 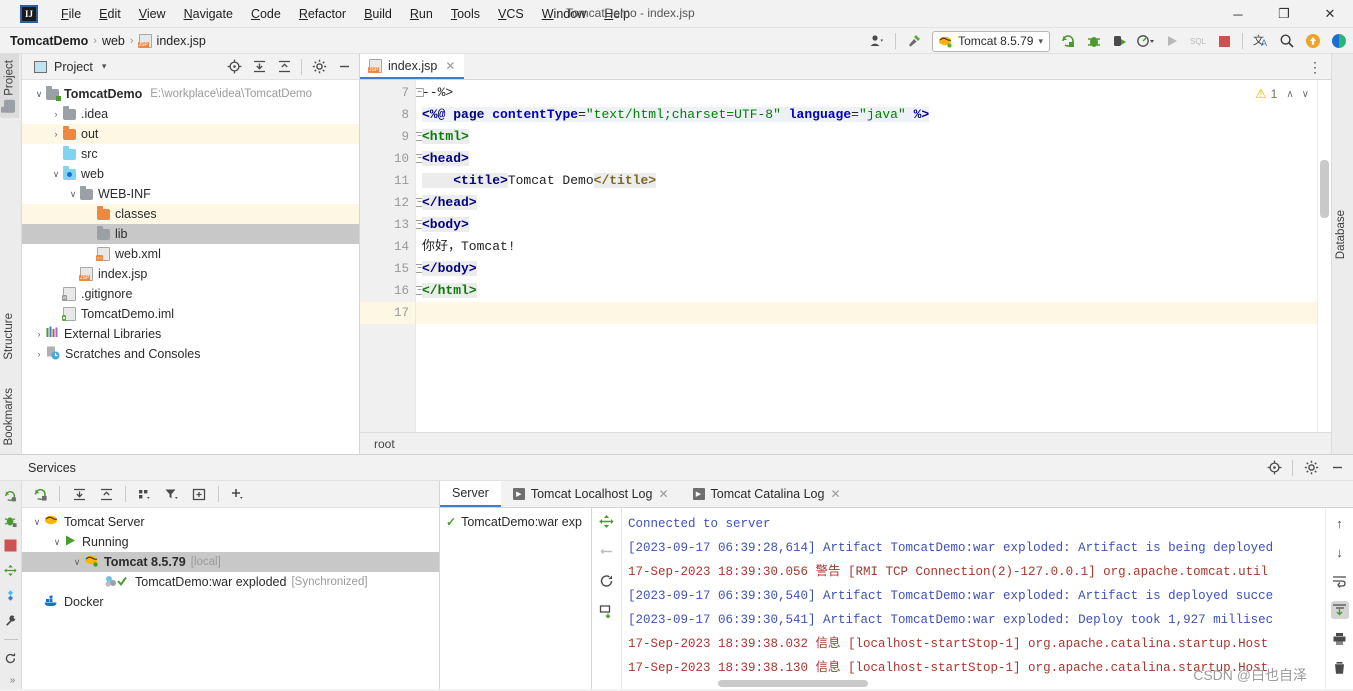 What do you see at coordinates (392, 269) in the screenshot?
I see `line-number-15: 15−` at bounding box center [392, 269].